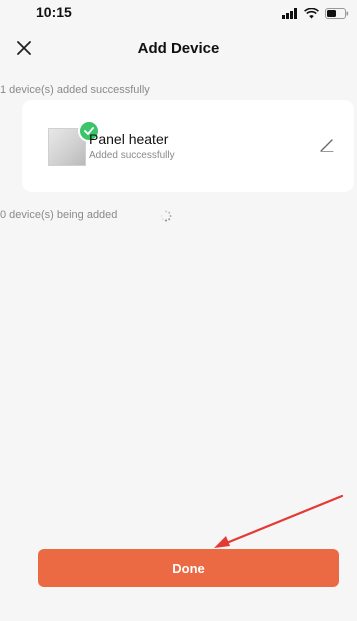  What do you see at coordinates (279, 521) in the screenshot?
I see `annotation-arrow-icon` at bounding box center [279, 521].